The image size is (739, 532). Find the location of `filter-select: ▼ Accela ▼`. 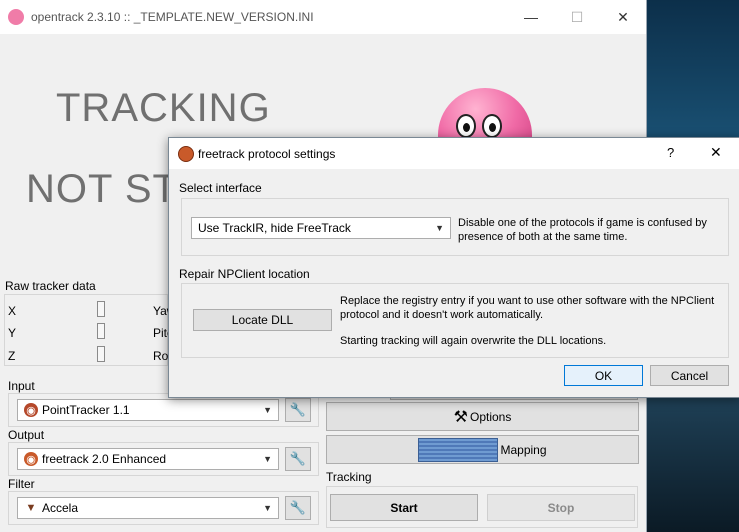

filter-select: ▼ Accela ▼ is located at coordinates (148, 508).